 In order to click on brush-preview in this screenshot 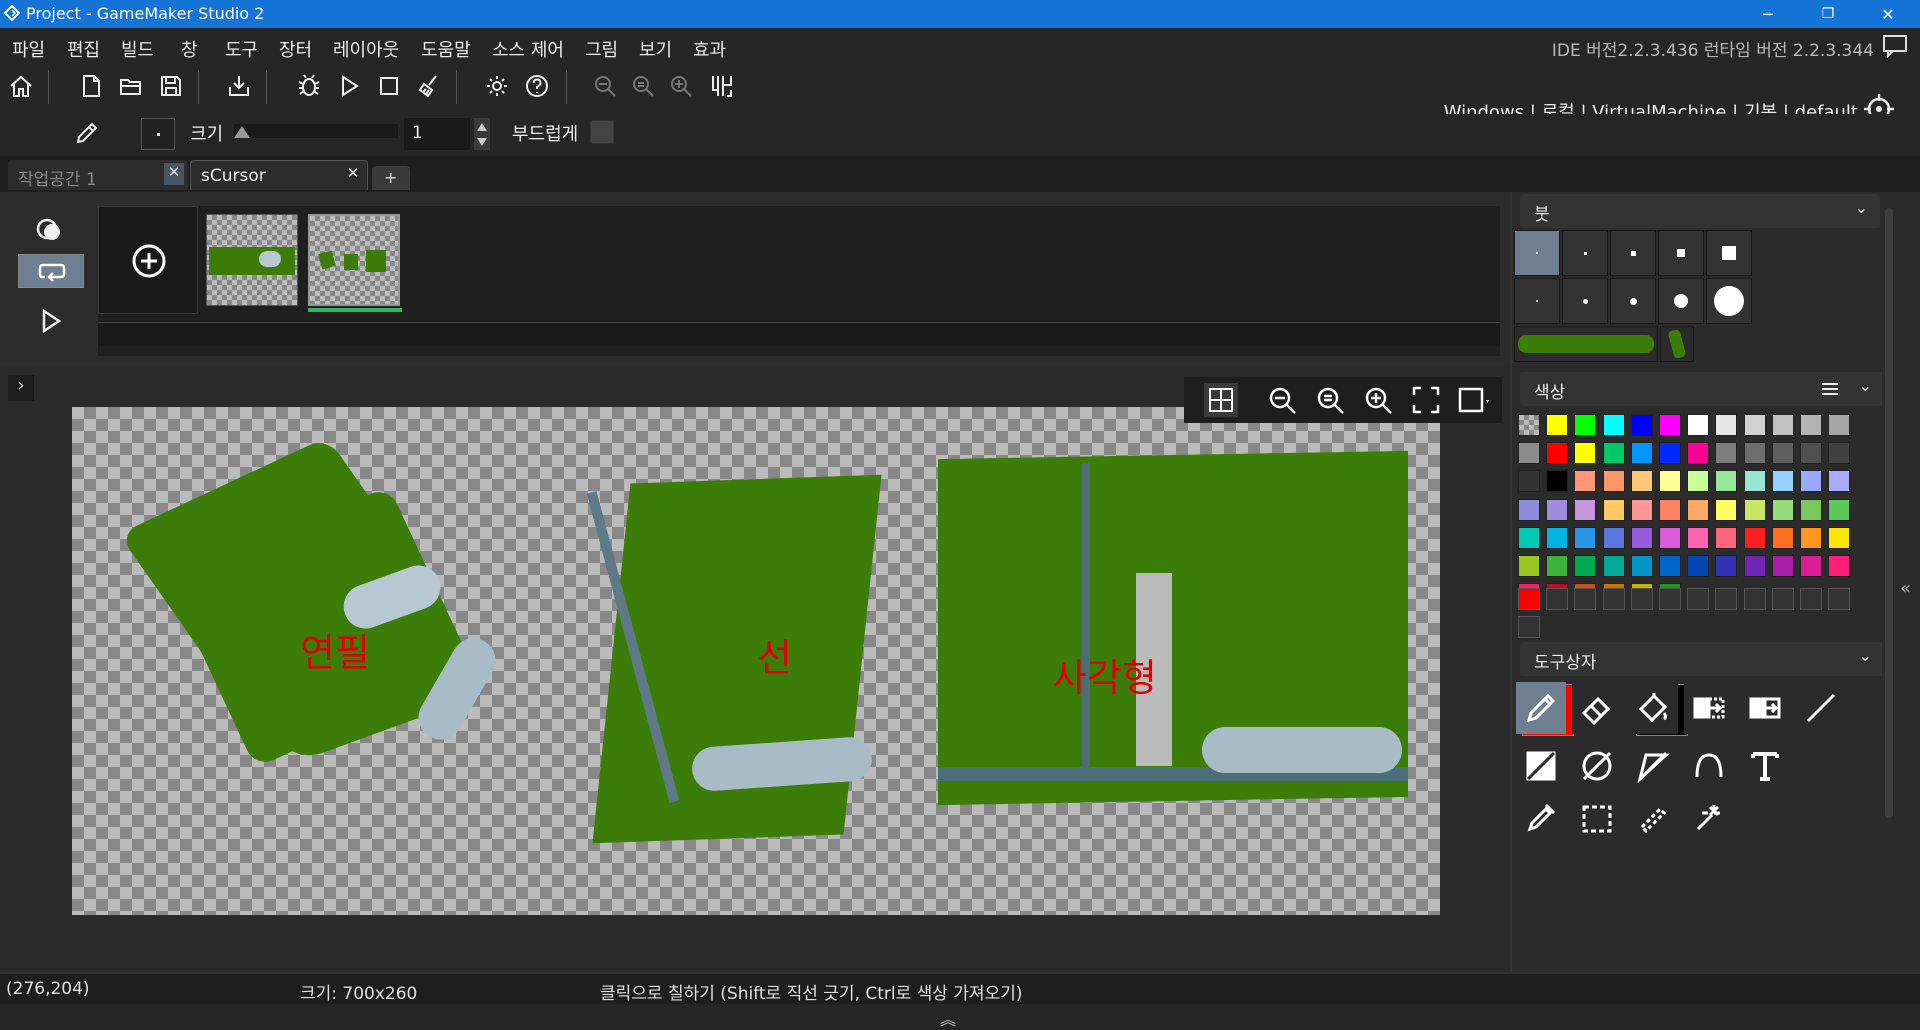, I will do `click(158, 134)`.